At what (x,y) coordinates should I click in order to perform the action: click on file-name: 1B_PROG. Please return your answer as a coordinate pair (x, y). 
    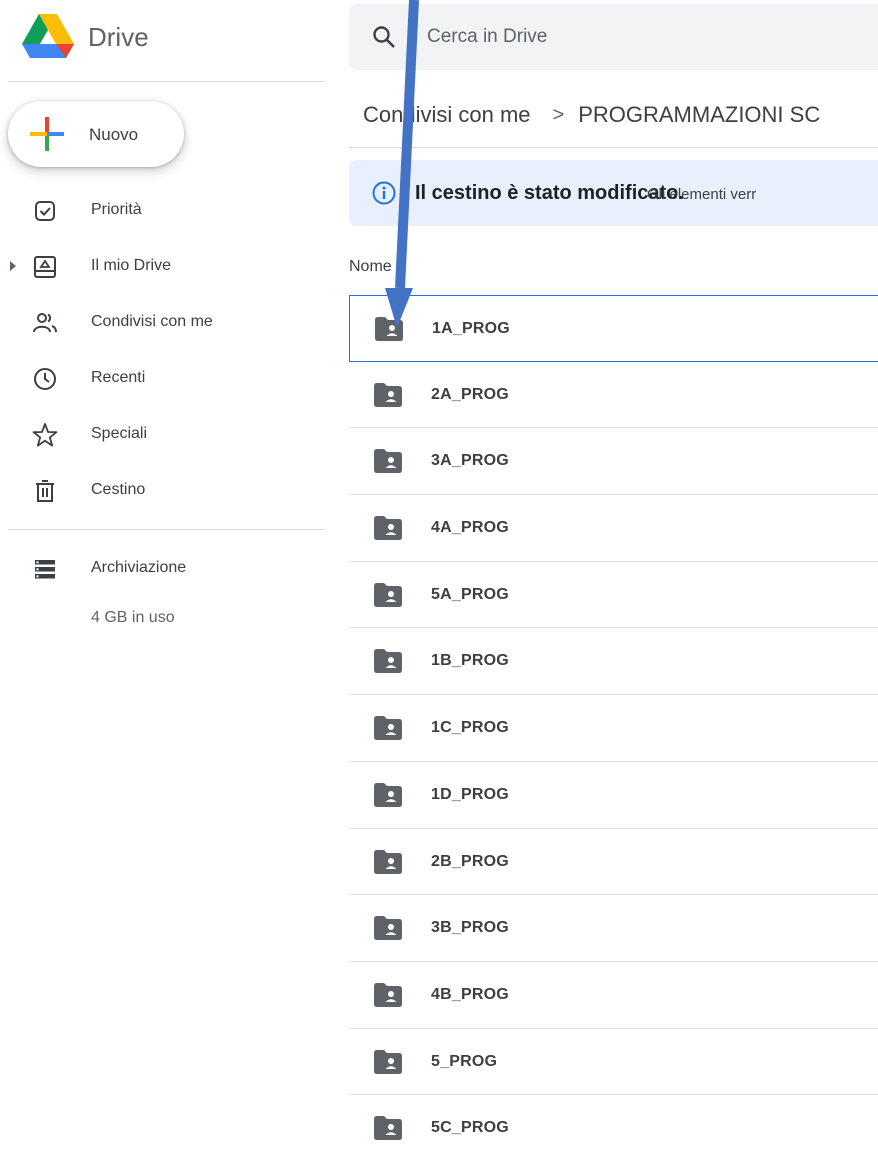
    Looking at the image, I should click on (470, 661).